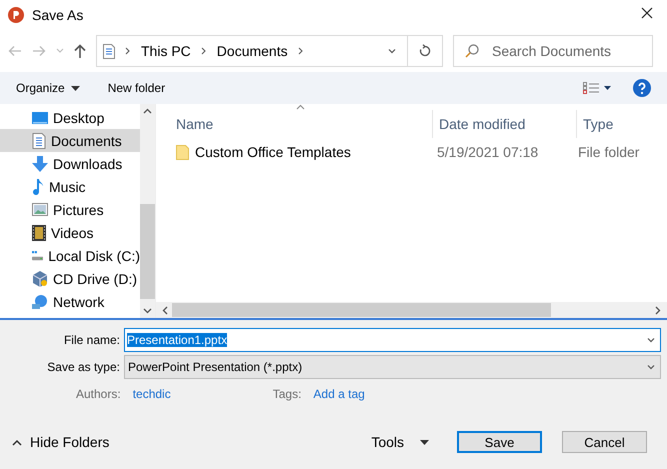 The image size is (667, 469). Describe the element at coordinates (70, 278) in the screenshot. I see `sidebar-item: CD Drive (D:)` at that location.